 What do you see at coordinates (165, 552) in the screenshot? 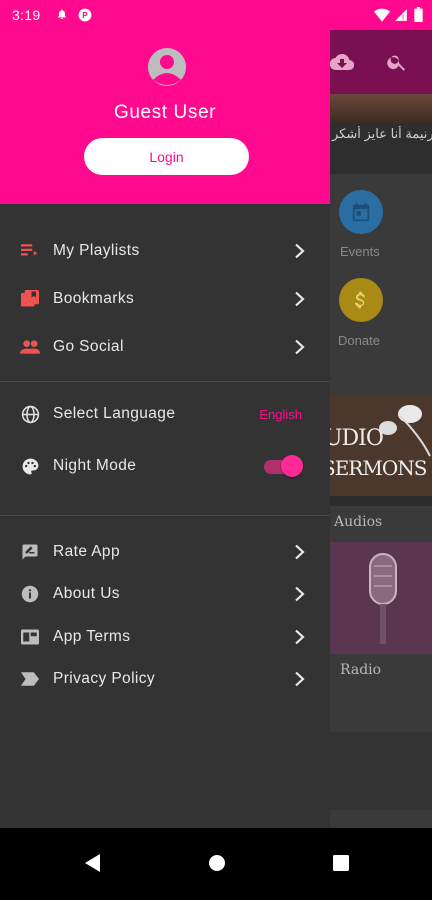
I see `menu-item-rate-app: Rate App` at bounding box center [165, 552].